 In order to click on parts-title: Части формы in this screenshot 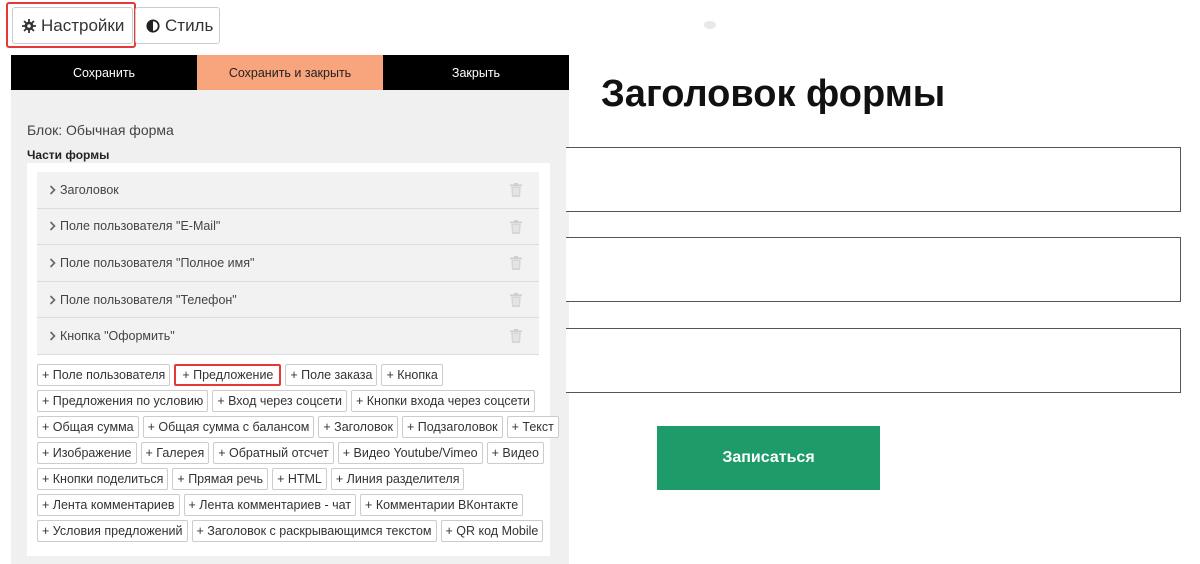, I will do `click(68, 155)`.